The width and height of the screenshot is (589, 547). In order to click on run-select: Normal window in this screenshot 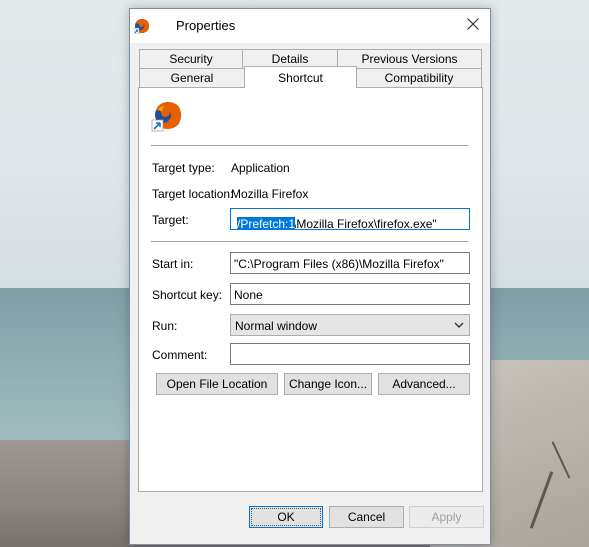, I will do `click(350, 325)`.